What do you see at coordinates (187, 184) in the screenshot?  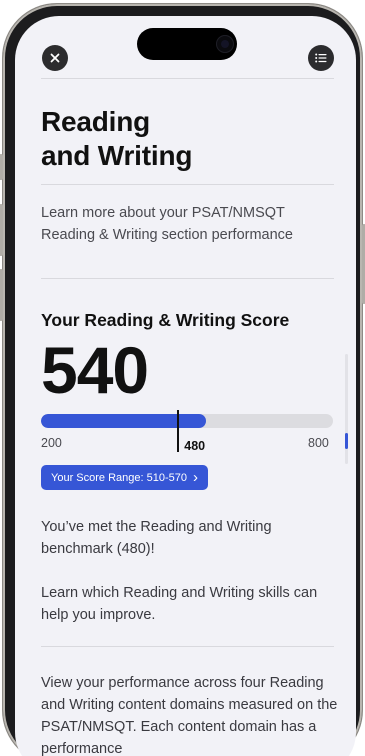 I see `title-divider` at bounding box center [187, 184].